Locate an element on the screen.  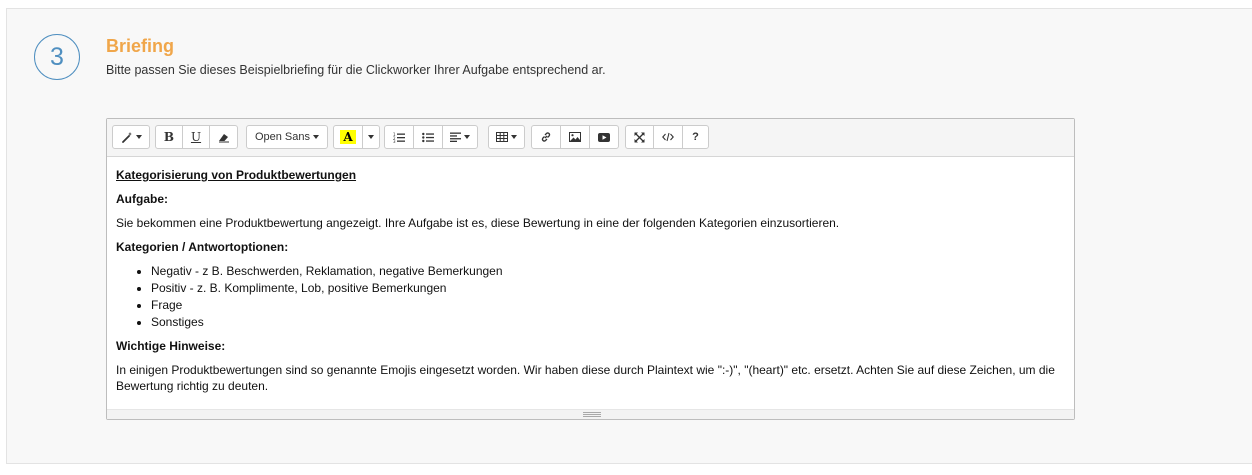
list-item: Frage is located at coordinates (608, 305).